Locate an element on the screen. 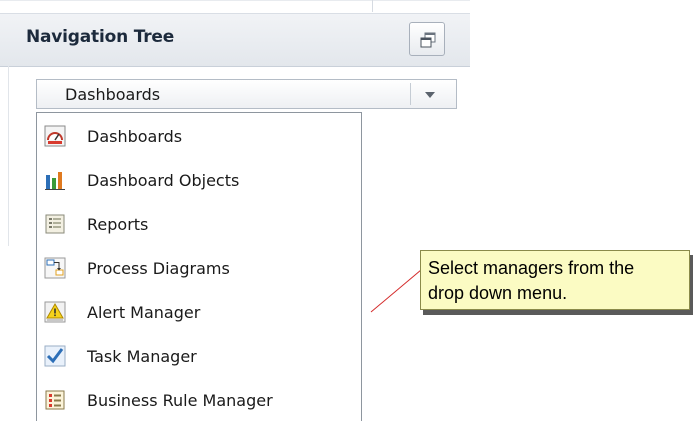 The height and width of the screenshot is (421, 693). chevron-down-icon is located at coordinates (430, 95).